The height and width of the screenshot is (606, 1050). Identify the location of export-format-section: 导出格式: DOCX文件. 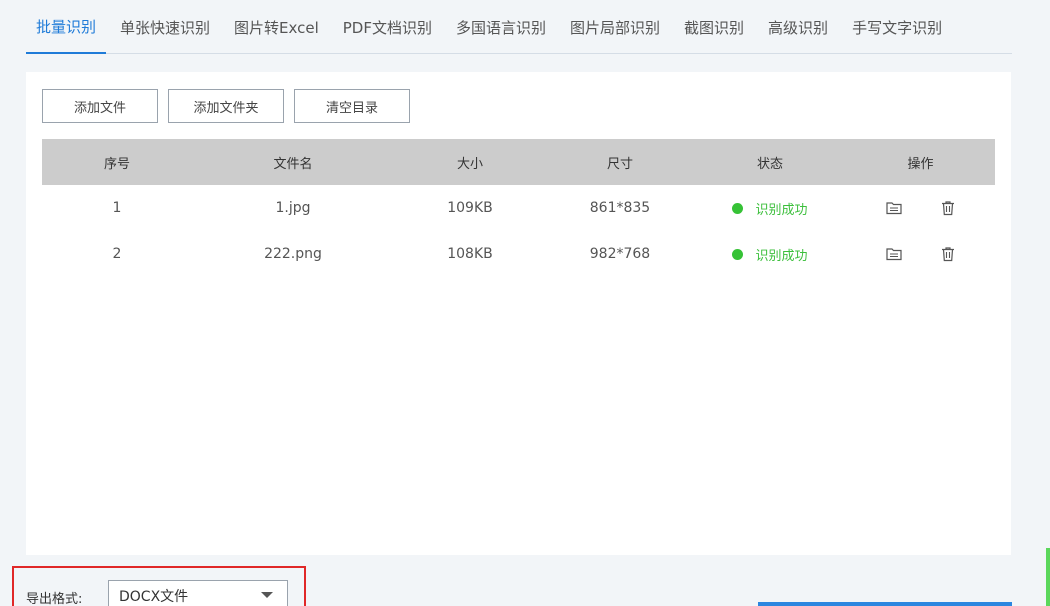
(159, 586).